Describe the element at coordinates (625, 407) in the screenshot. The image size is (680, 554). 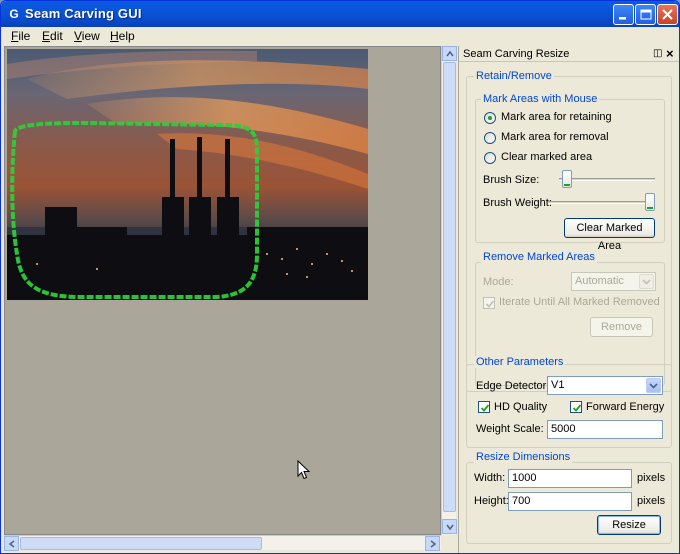
I see `forward-energy-label: Forward Energy` at that location.